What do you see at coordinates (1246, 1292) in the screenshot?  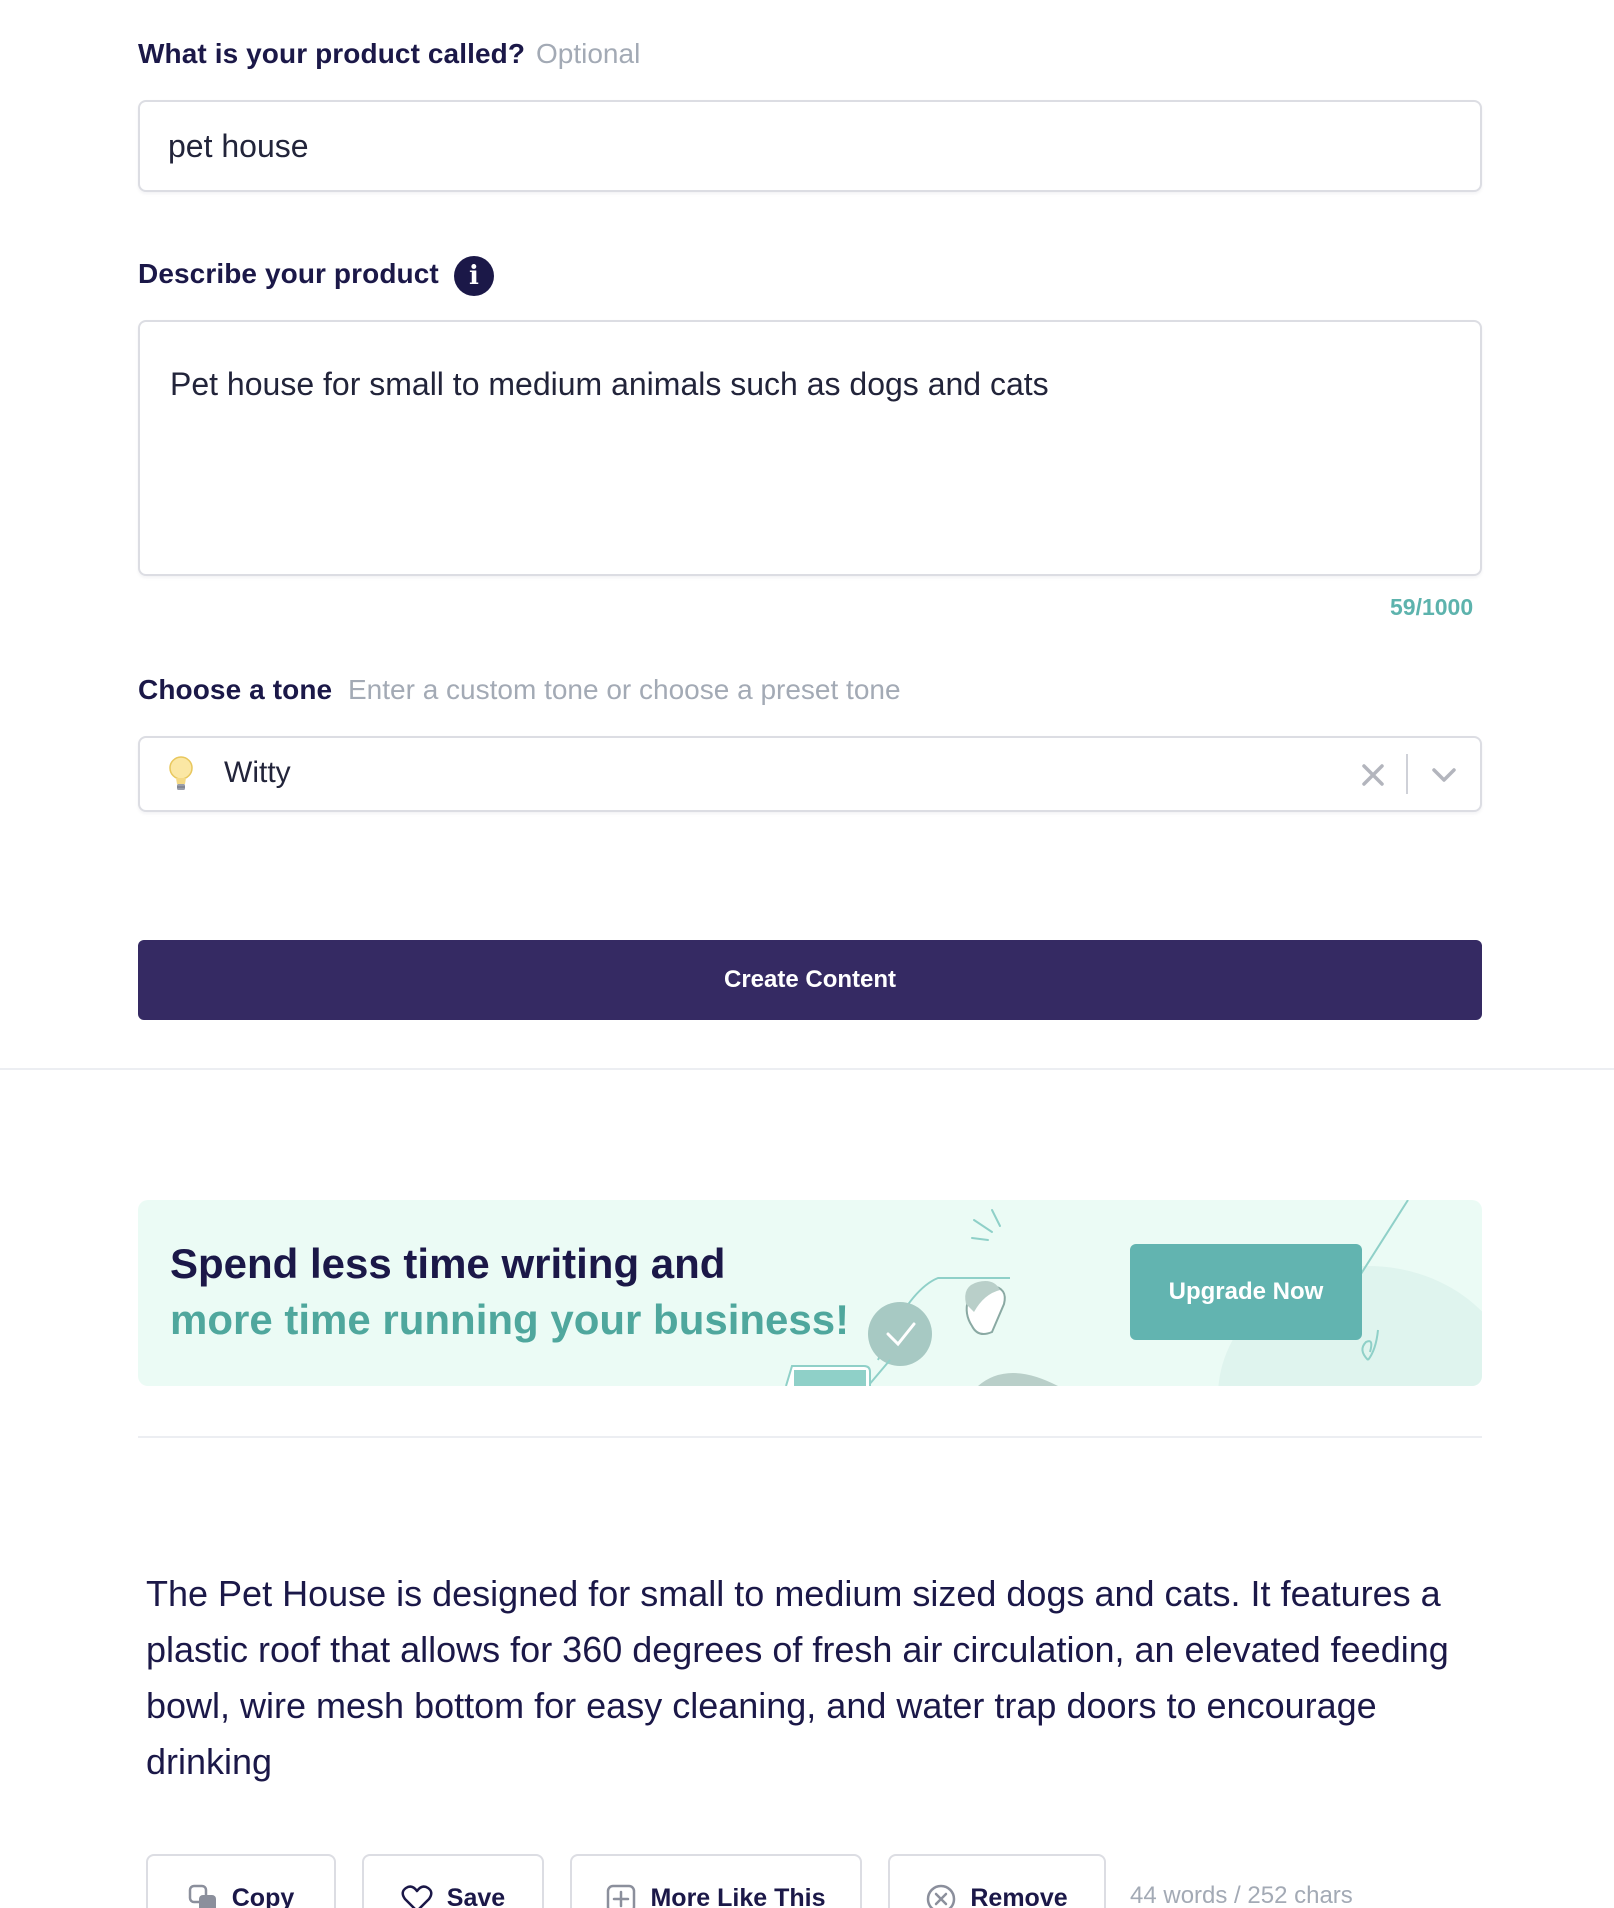 I see `upgrade-now-button: Upgrade Now` at bounding box center [1246, 1292].